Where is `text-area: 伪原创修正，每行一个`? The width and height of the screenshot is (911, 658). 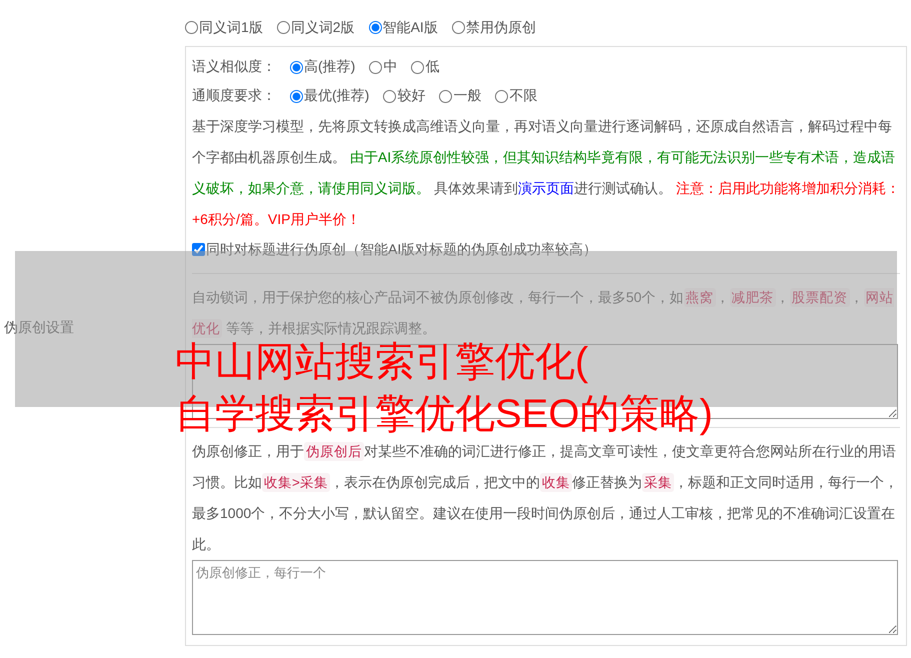
text-area: 伪原创修正，每行一个 is located at coordinates (545, 597).